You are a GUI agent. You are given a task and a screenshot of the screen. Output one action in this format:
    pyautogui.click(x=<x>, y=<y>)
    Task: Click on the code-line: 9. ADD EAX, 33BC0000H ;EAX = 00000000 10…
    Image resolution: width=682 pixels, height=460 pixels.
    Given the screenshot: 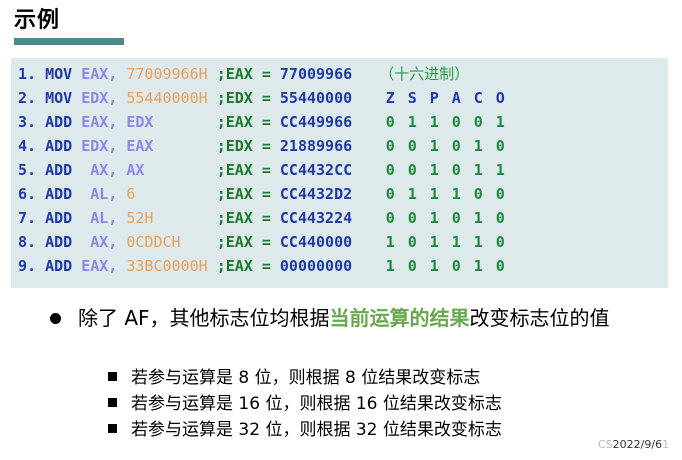 What is the action you would take?
    pyautogui.click(x=264, y=266)
    